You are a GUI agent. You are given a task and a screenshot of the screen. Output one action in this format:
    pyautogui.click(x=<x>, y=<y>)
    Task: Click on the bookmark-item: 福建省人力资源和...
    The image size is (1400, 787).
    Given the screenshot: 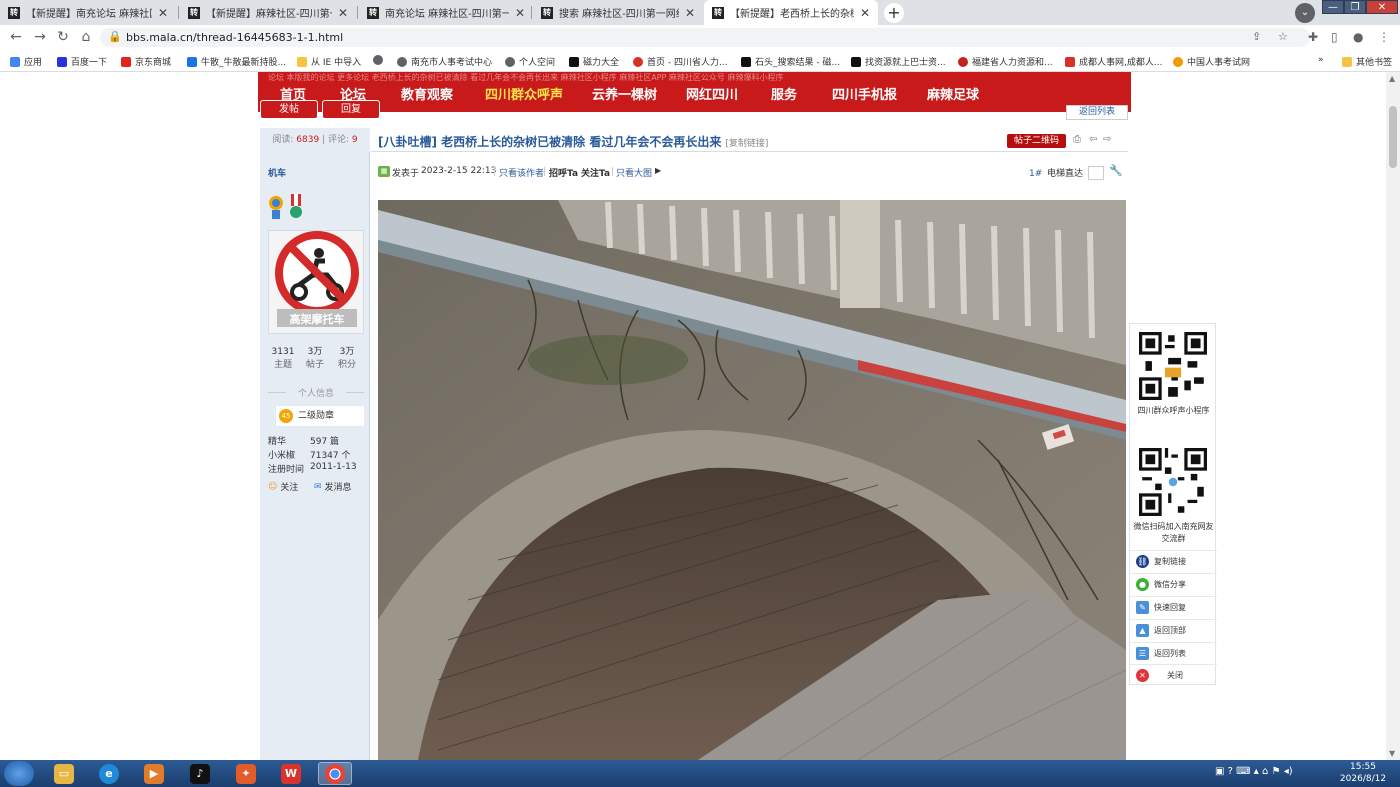 What is the action you would take?
    pyautogui.click(x=1005, y=61)
    